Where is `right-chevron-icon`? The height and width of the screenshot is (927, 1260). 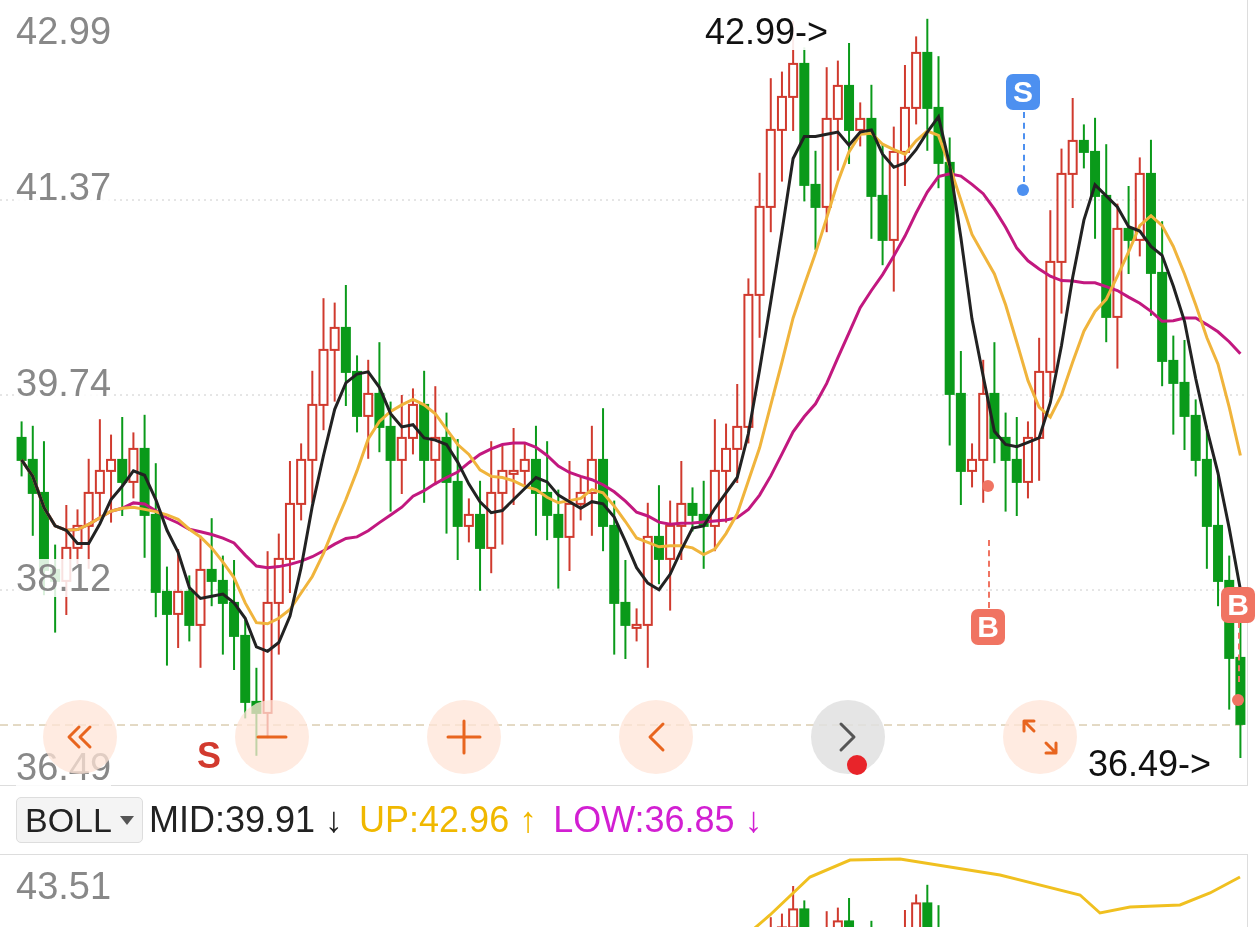 right-chevron-icon is located at coordinates (848, 737).